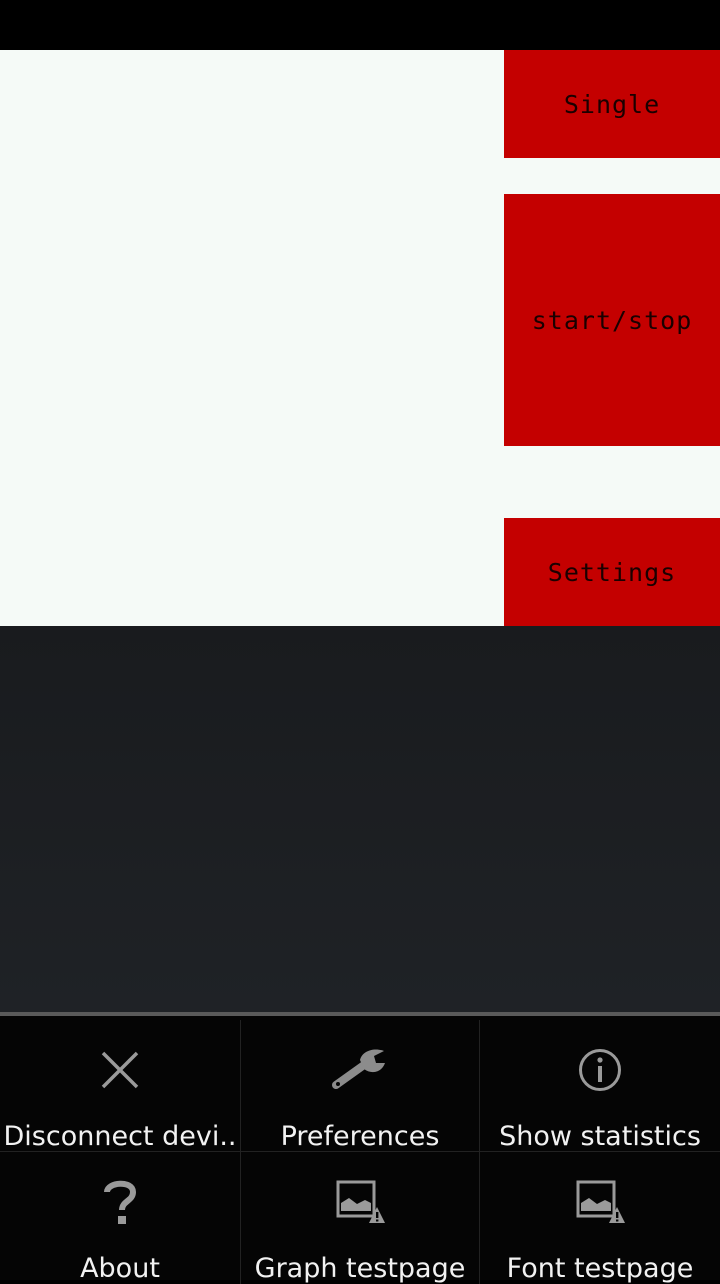  I want to click on menu-item-preferences: Preferences, so click(360, 1086).